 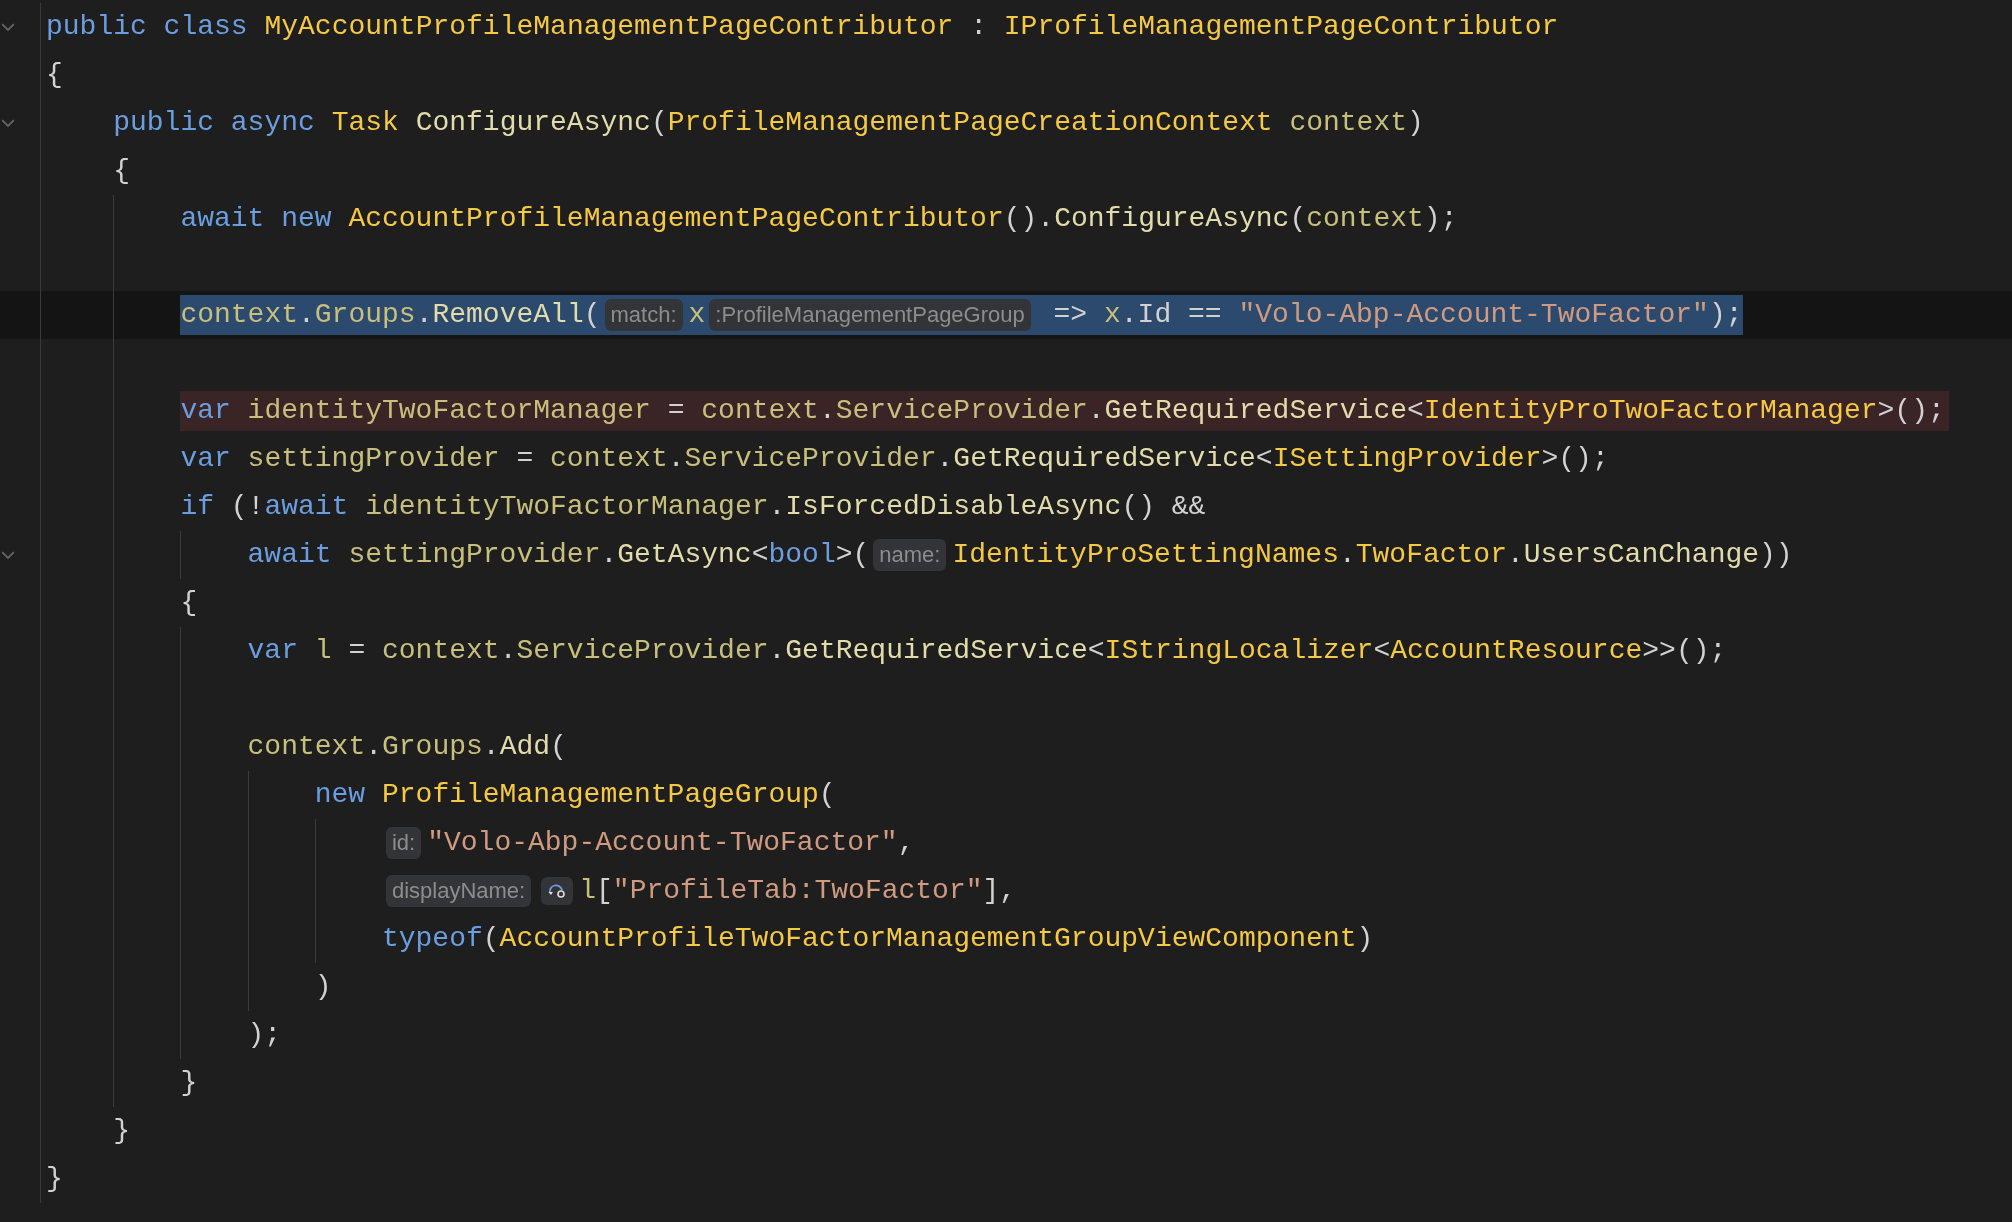 I want to click on inlay-hint: displayName:, so click(x=458, y=891).